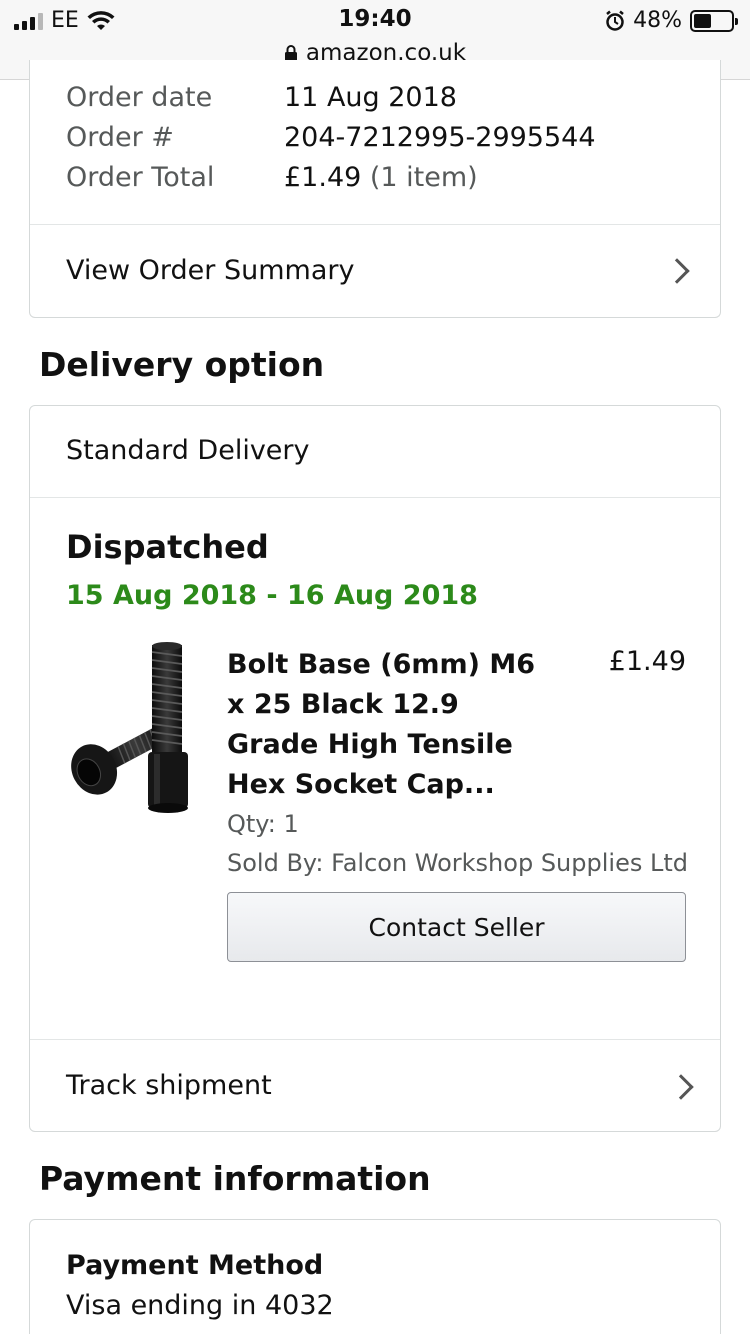 Image resolution: width=750 pixels, height=1334 pixels. Describe the element at coordinates (188, 450) in the screenshot. I see `delivery-method: Standard Delivery` at that location.